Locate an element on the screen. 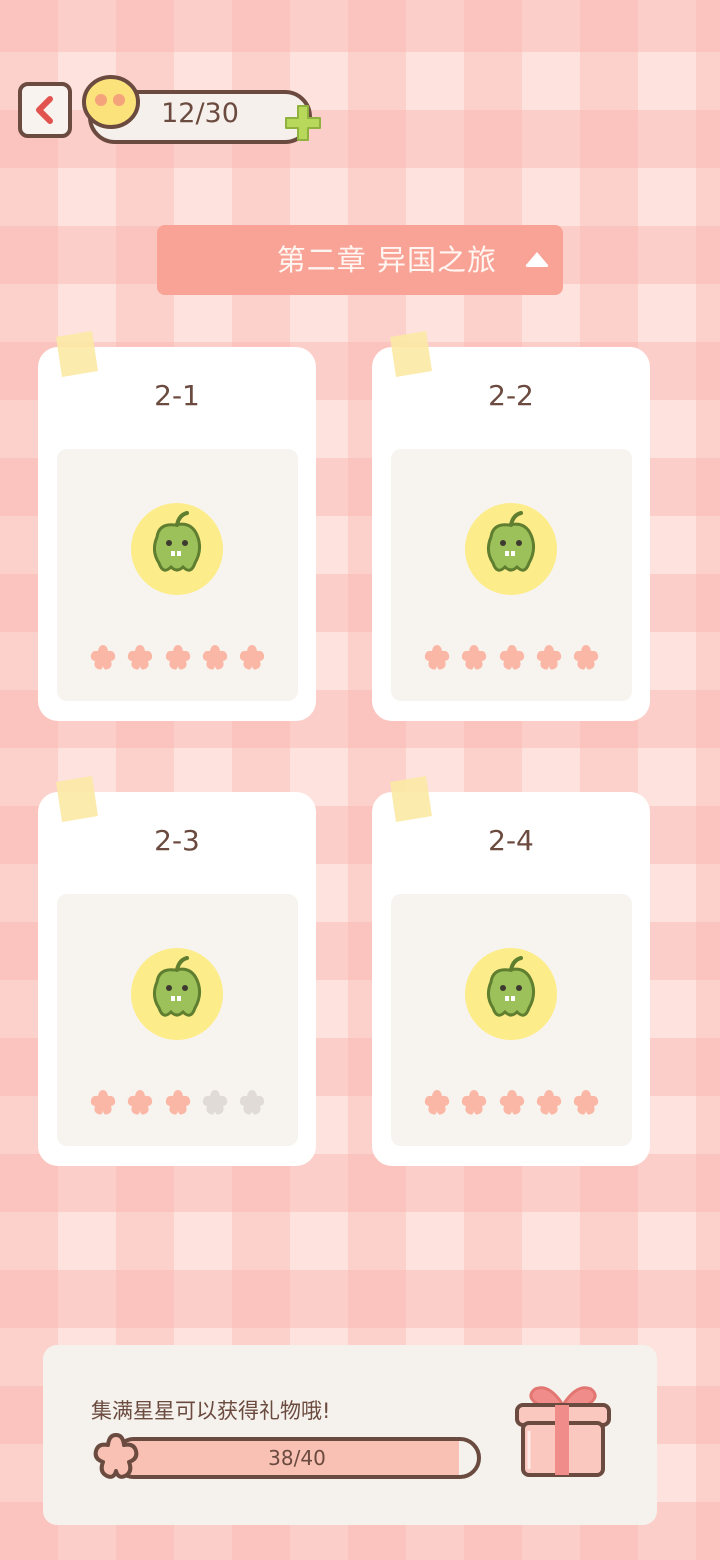 The width and height of the screenshot is (720, 1560). reward-hint: 集满星星可以获得礼物哦! is located at coordinates (211, 1411).